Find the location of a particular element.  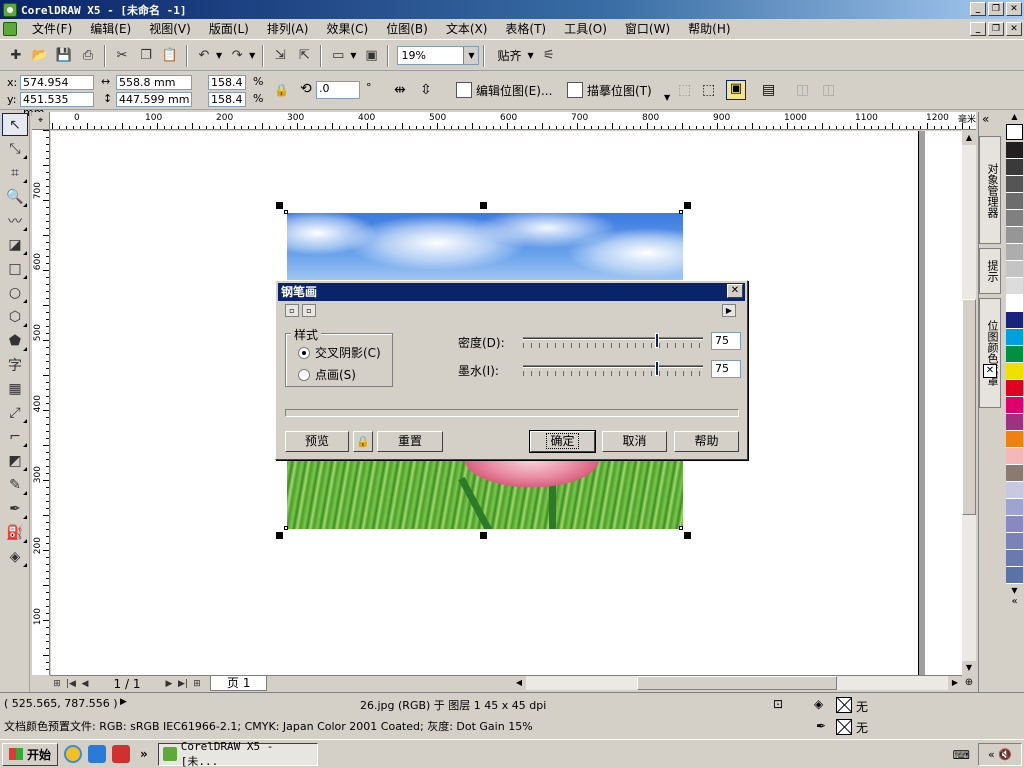

ok-button: 确定 is located at coordinates (562, 441).